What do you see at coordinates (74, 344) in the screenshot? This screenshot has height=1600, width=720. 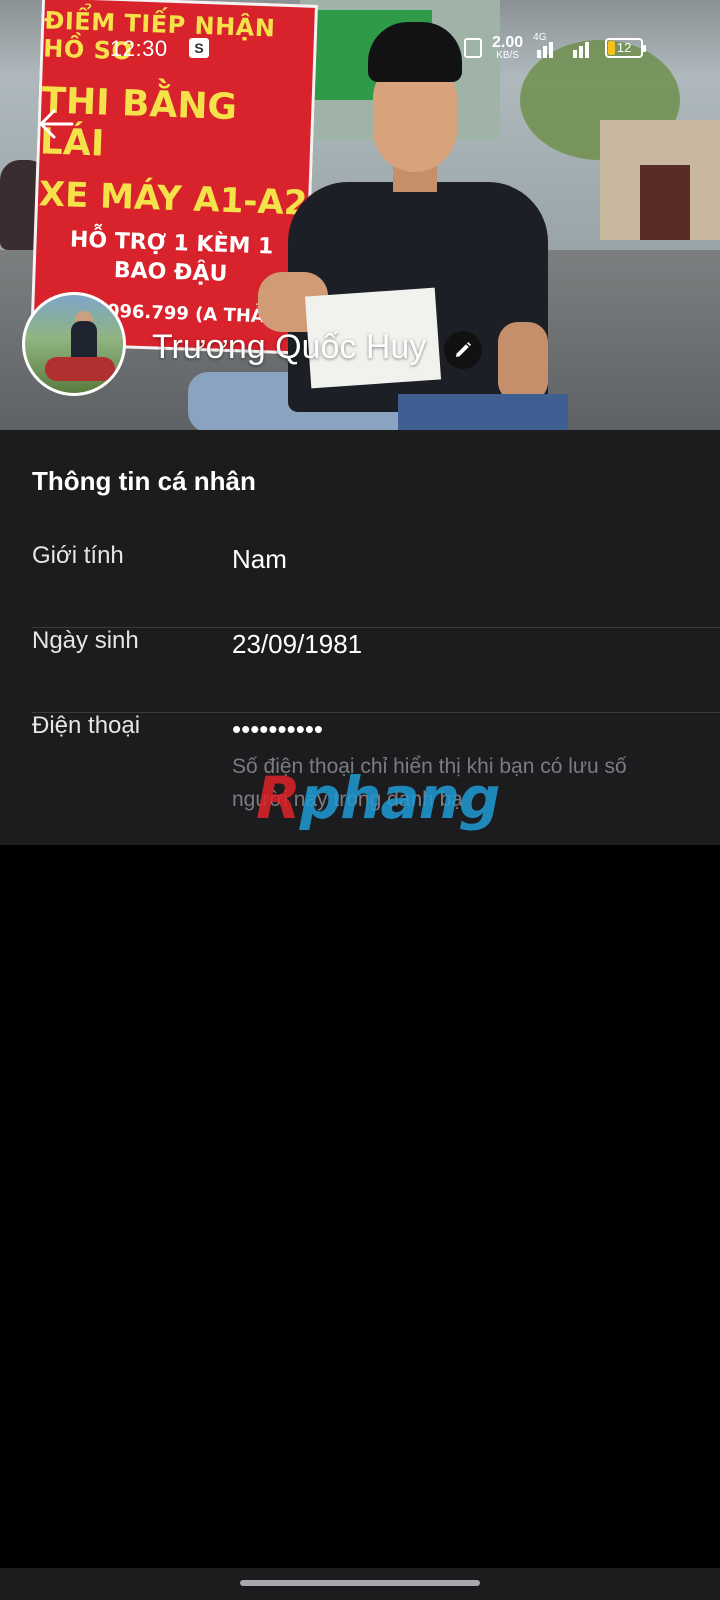 I see `avatar` at bounding box center [74, 344].